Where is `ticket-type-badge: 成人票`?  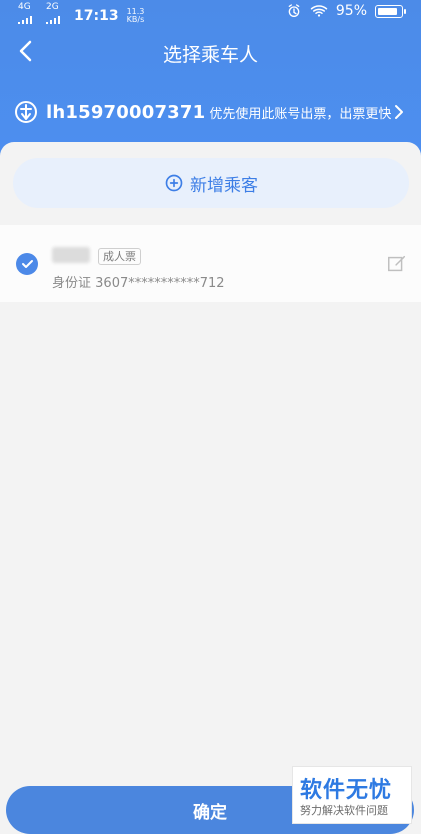 ticket-type-badge: 成人票 is located at coordinates (119, 256).